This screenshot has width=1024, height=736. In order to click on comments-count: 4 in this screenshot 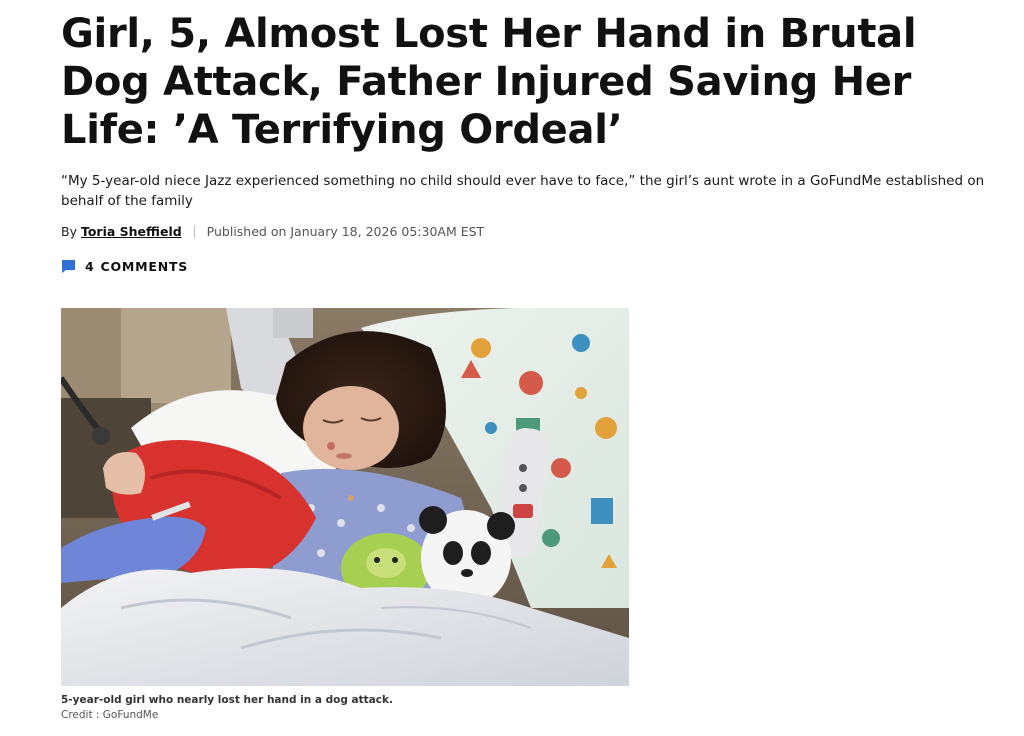, I will do `click(90, 266)`.